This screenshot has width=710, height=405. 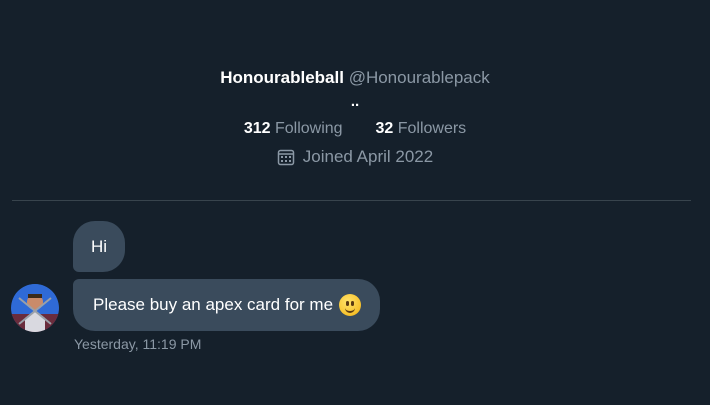 What do you see at coordinates (368, 156) in the screenshot?
I see `joined-text: Joined April 2022` at bounding box center [368, 156].